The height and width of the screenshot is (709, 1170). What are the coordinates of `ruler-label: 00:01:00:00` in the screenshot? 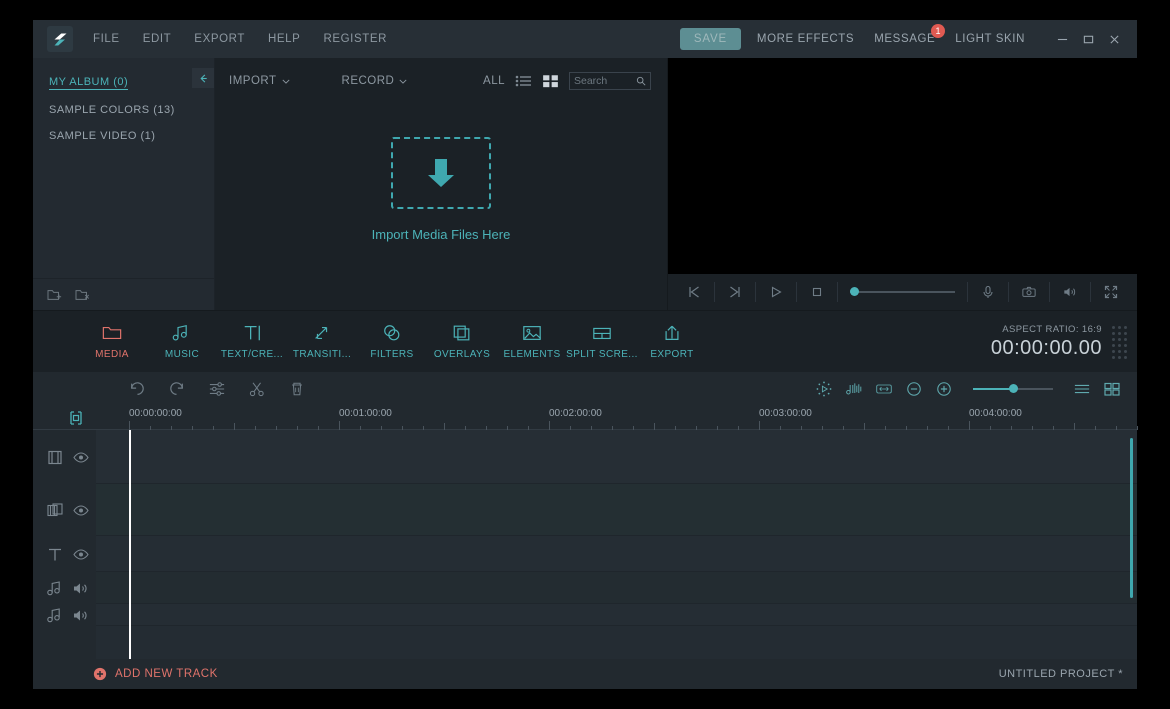 It's located at (365, 413).